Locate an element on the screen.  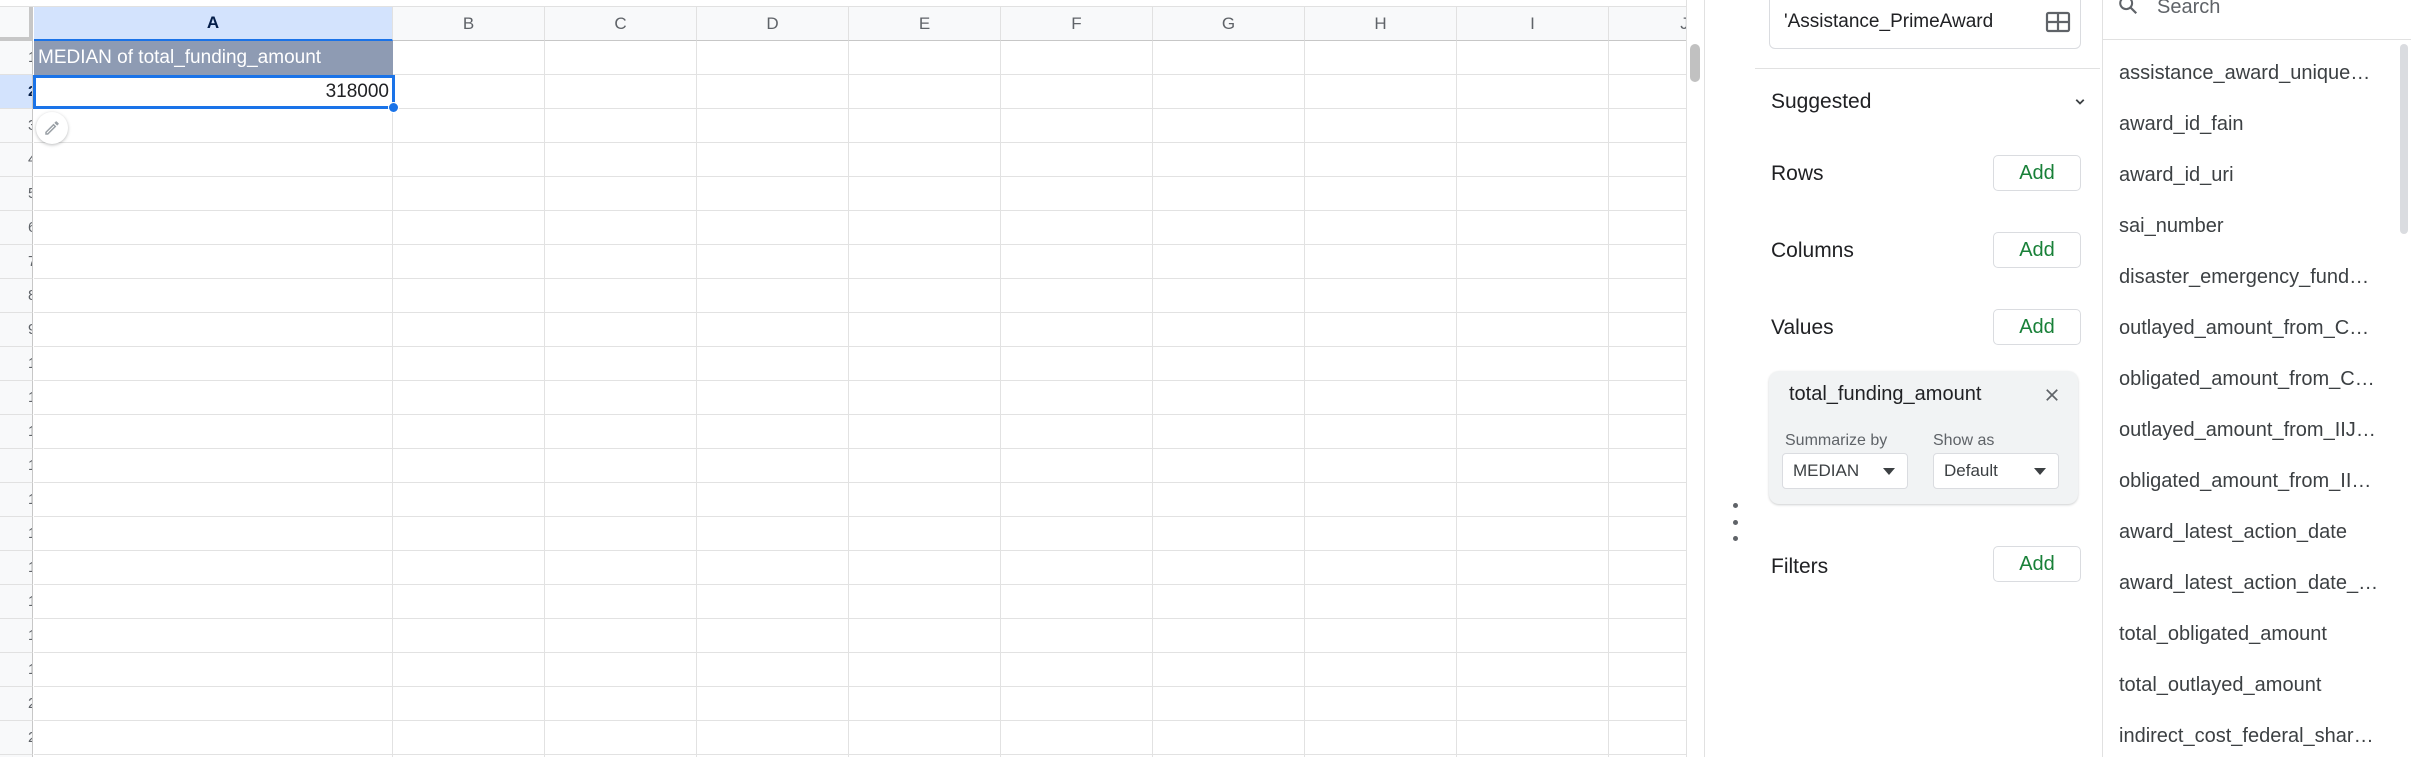
summarize-by-value: MEDIAN is located at coordinates (1826, 470).